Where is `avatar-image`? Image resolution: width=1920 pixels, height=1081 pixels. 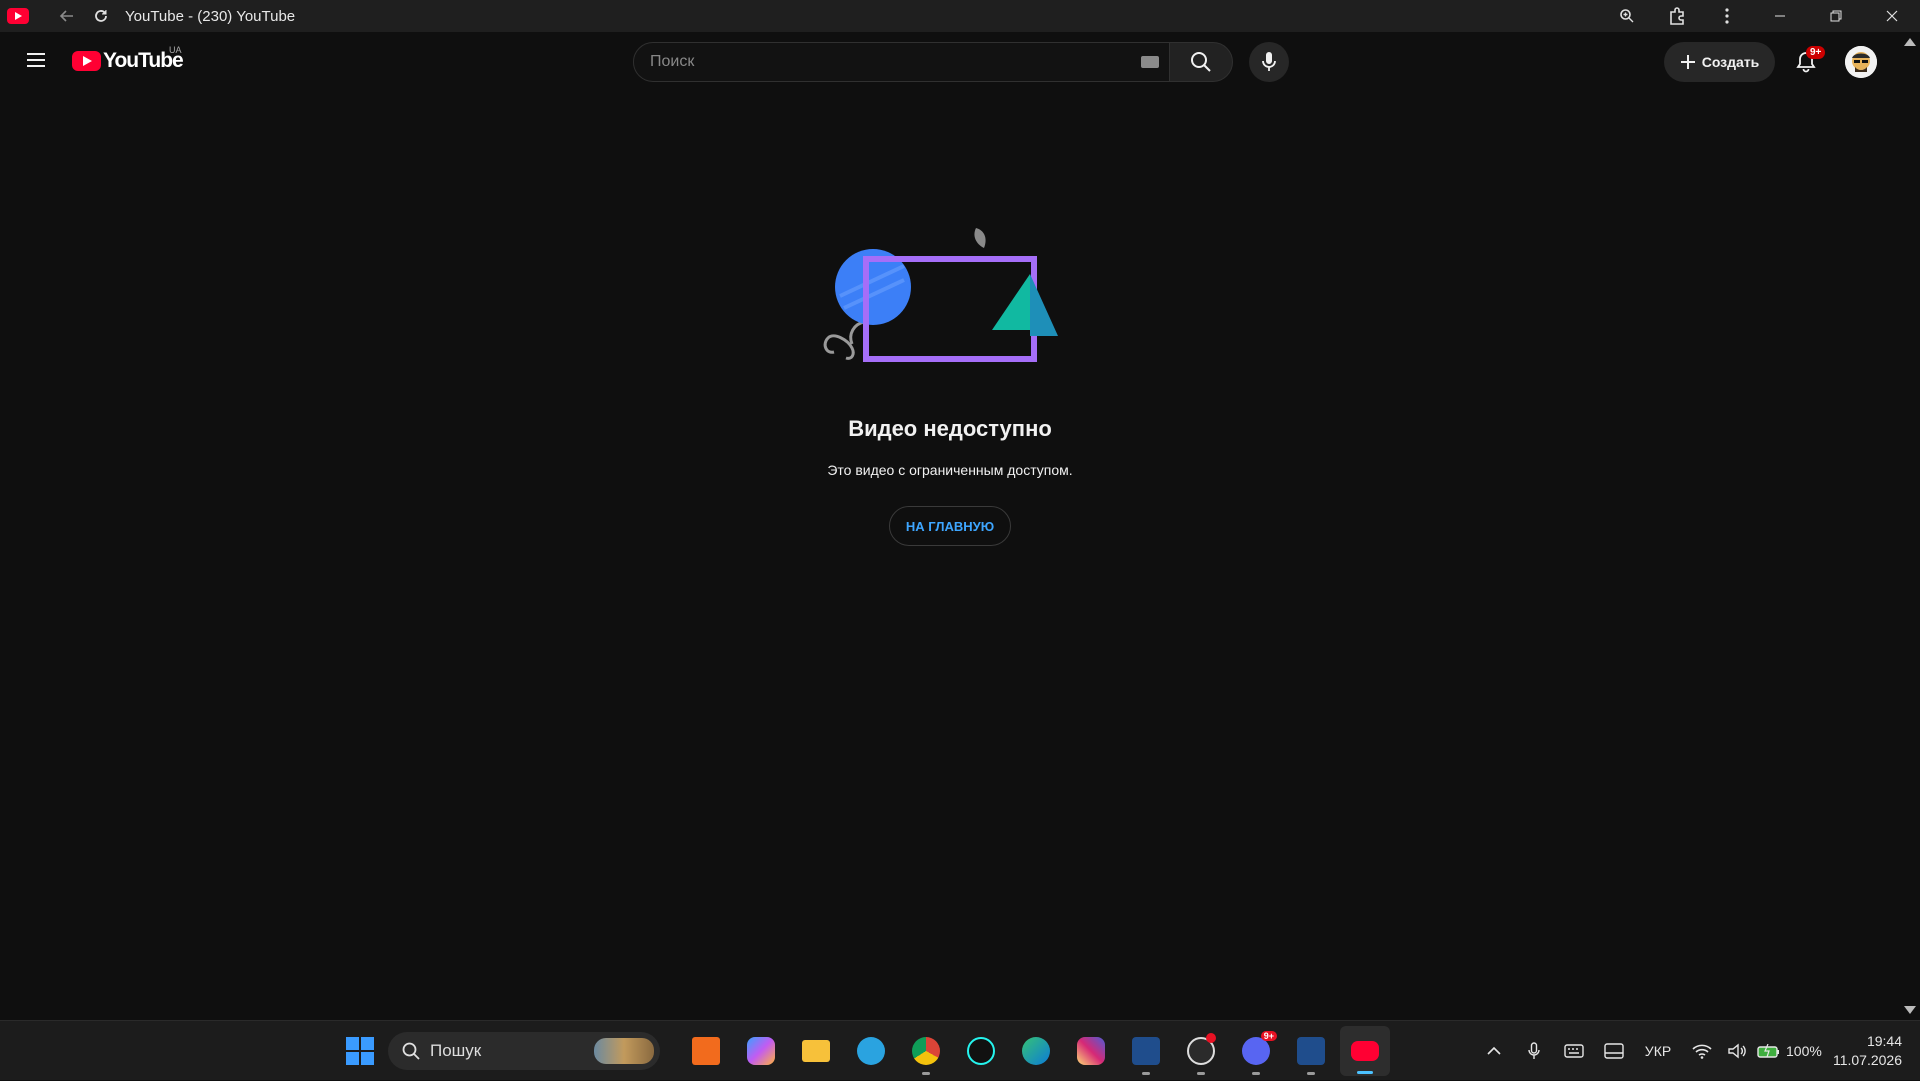
avatar-image is located at coordinates (1861, 62).